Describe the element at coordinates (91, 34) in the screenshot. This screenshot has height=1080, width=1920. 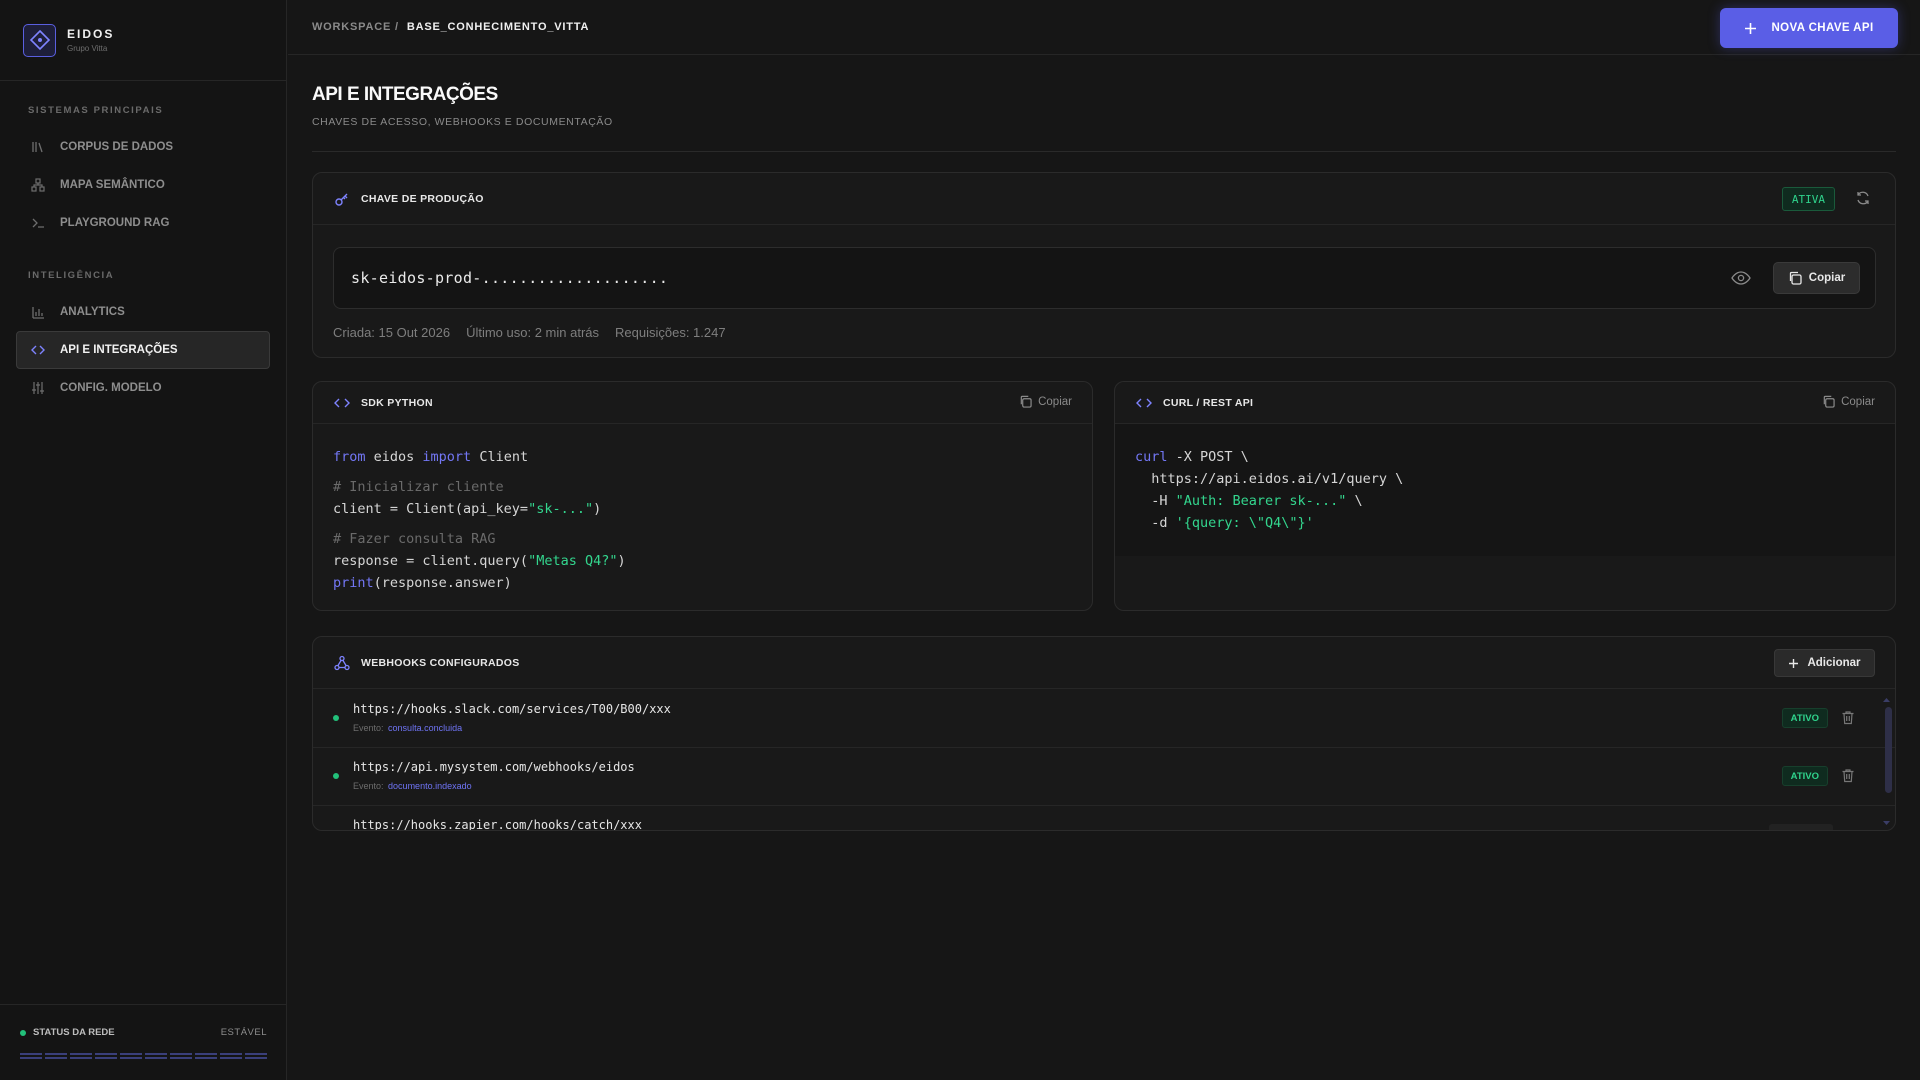
I see `brand-name: EIDOS` at that location.